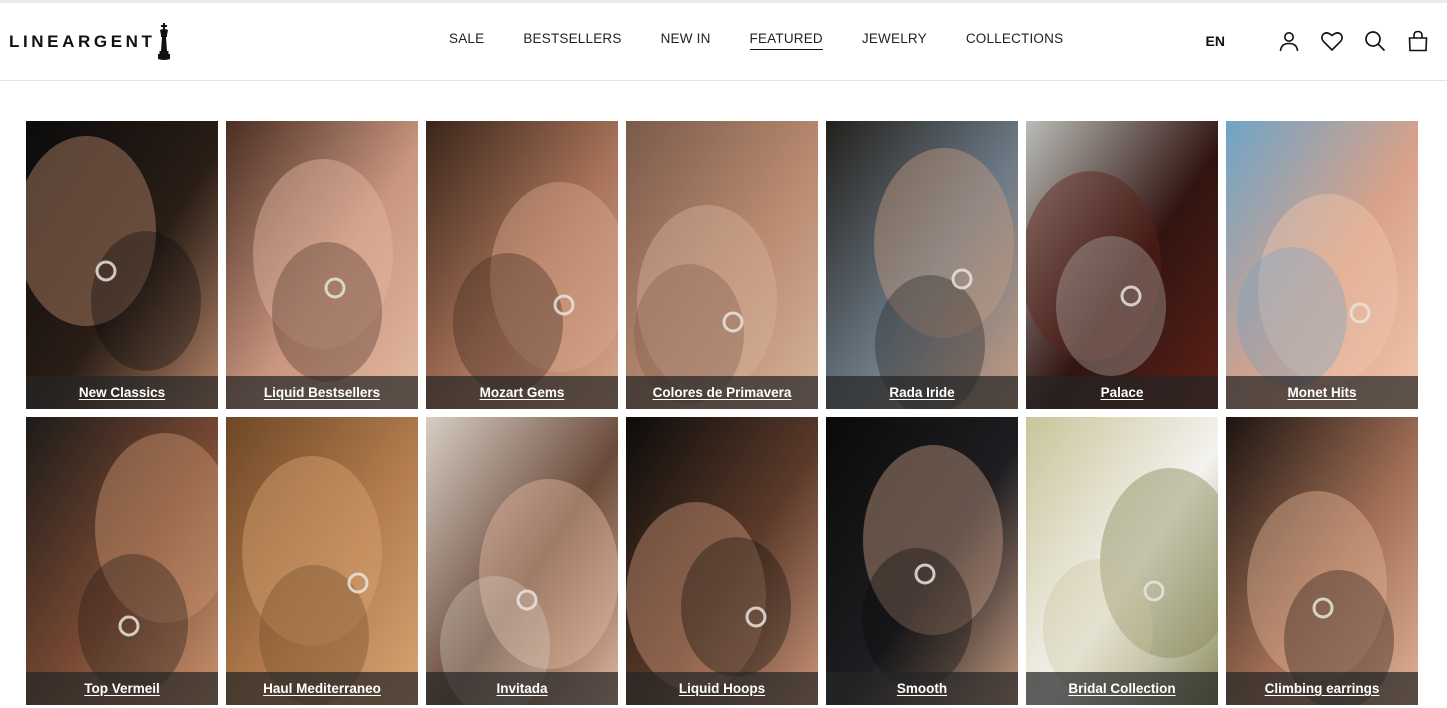 This screenshot has height=708, width=1447. I want to click on collection-tile: Climbing earrings, so click(1322, 561).